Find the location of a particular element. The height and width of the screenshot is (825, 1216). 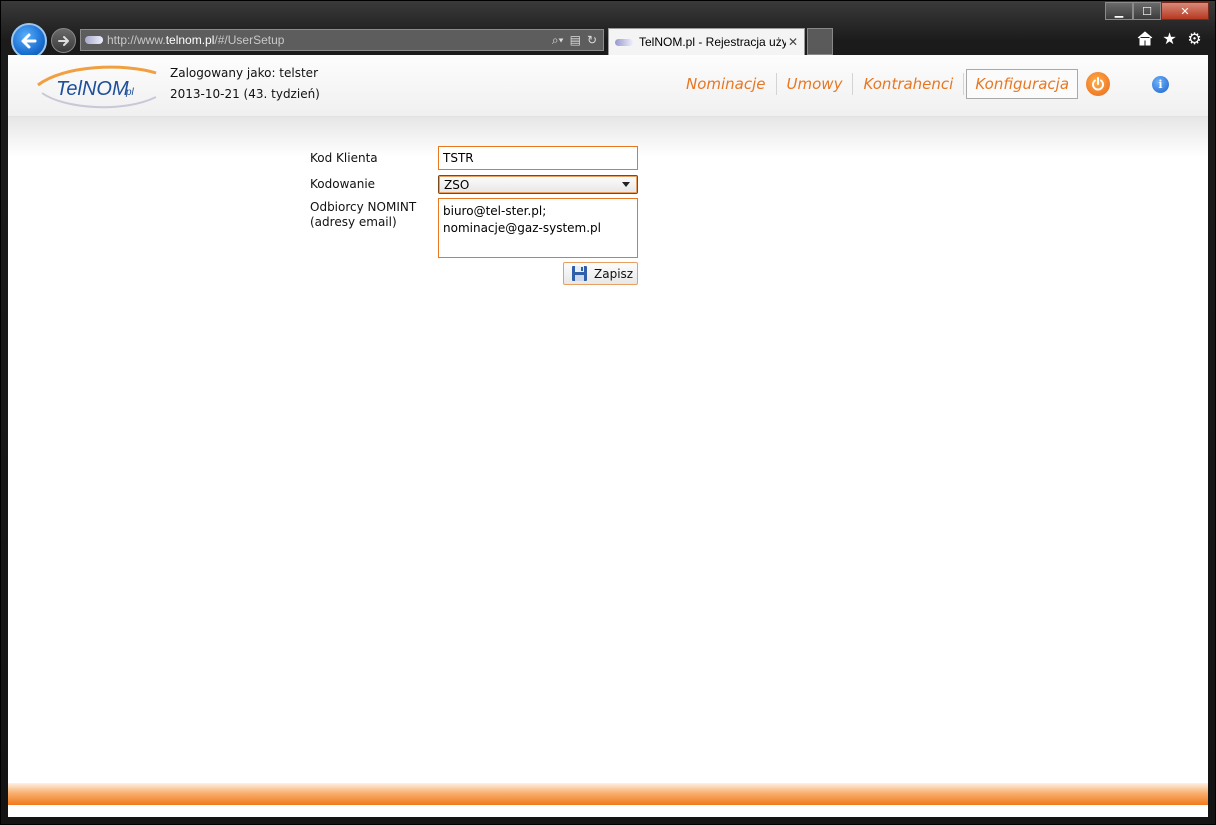

favorites-star-icon: ★ is located at coordinates (1169, 38).